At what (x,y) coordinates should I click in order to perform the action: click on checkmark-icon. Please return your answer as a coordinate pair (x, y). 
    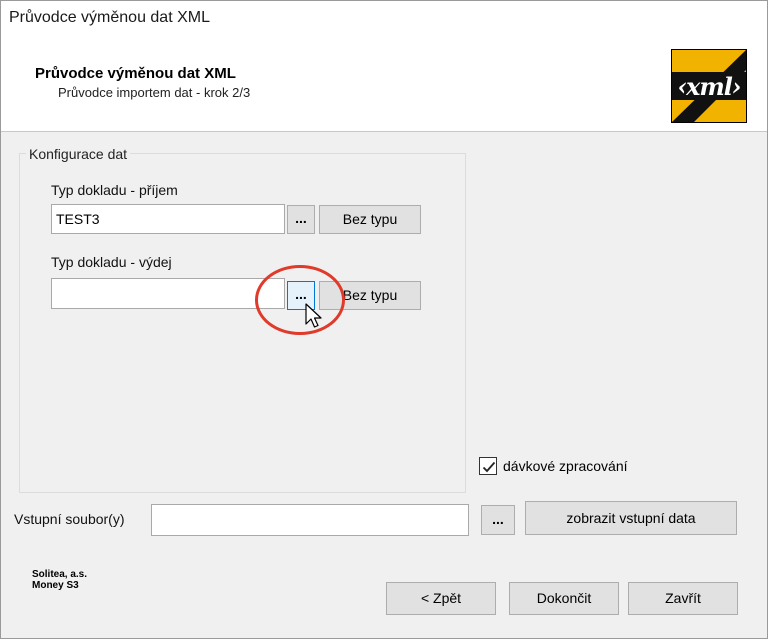
    Looking at the image, I should click on (489, 467).